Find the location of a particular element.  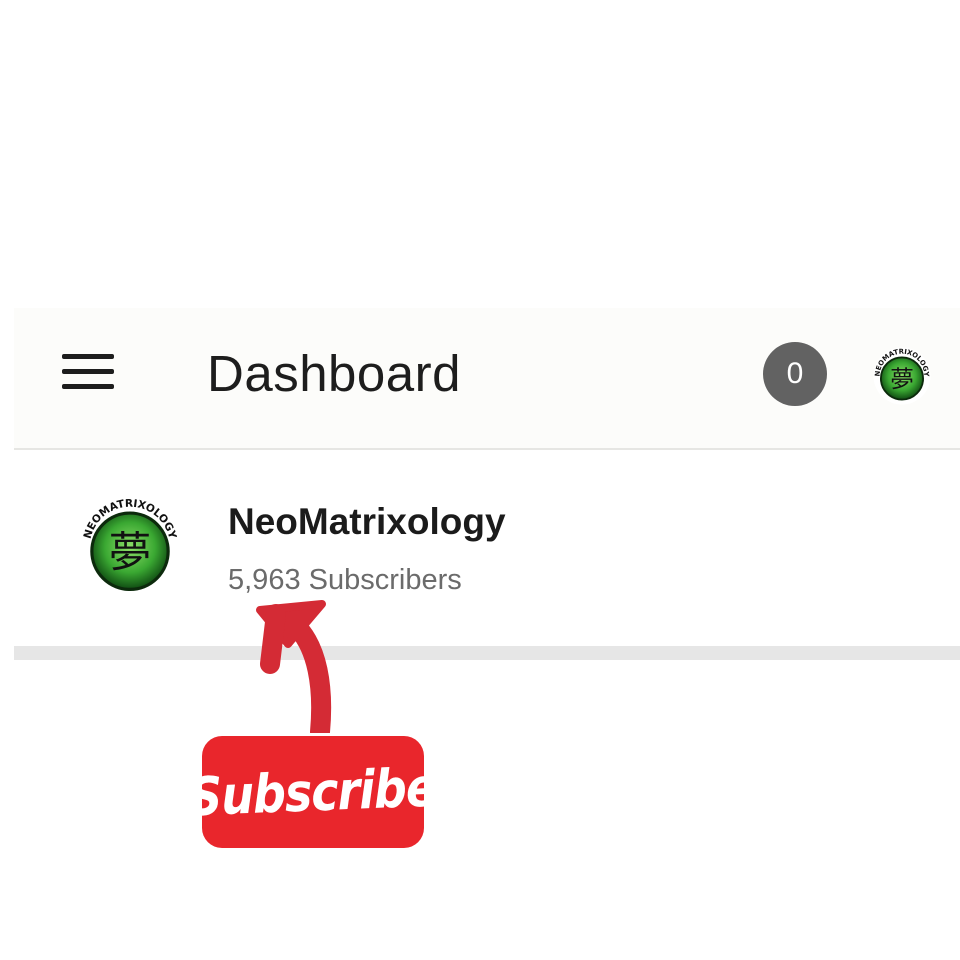

channel-name: NeoMatrixology is located at coordinates (367, 521).